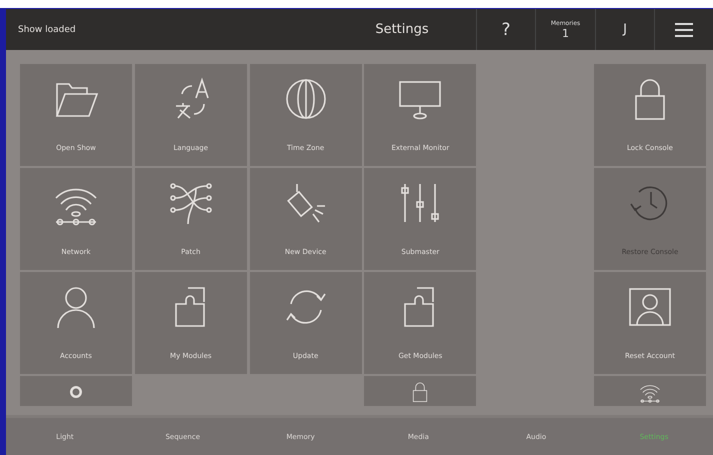 The height and width of the screenshot is (455, 713). I want to click on patch-icon, so click(191, 203).